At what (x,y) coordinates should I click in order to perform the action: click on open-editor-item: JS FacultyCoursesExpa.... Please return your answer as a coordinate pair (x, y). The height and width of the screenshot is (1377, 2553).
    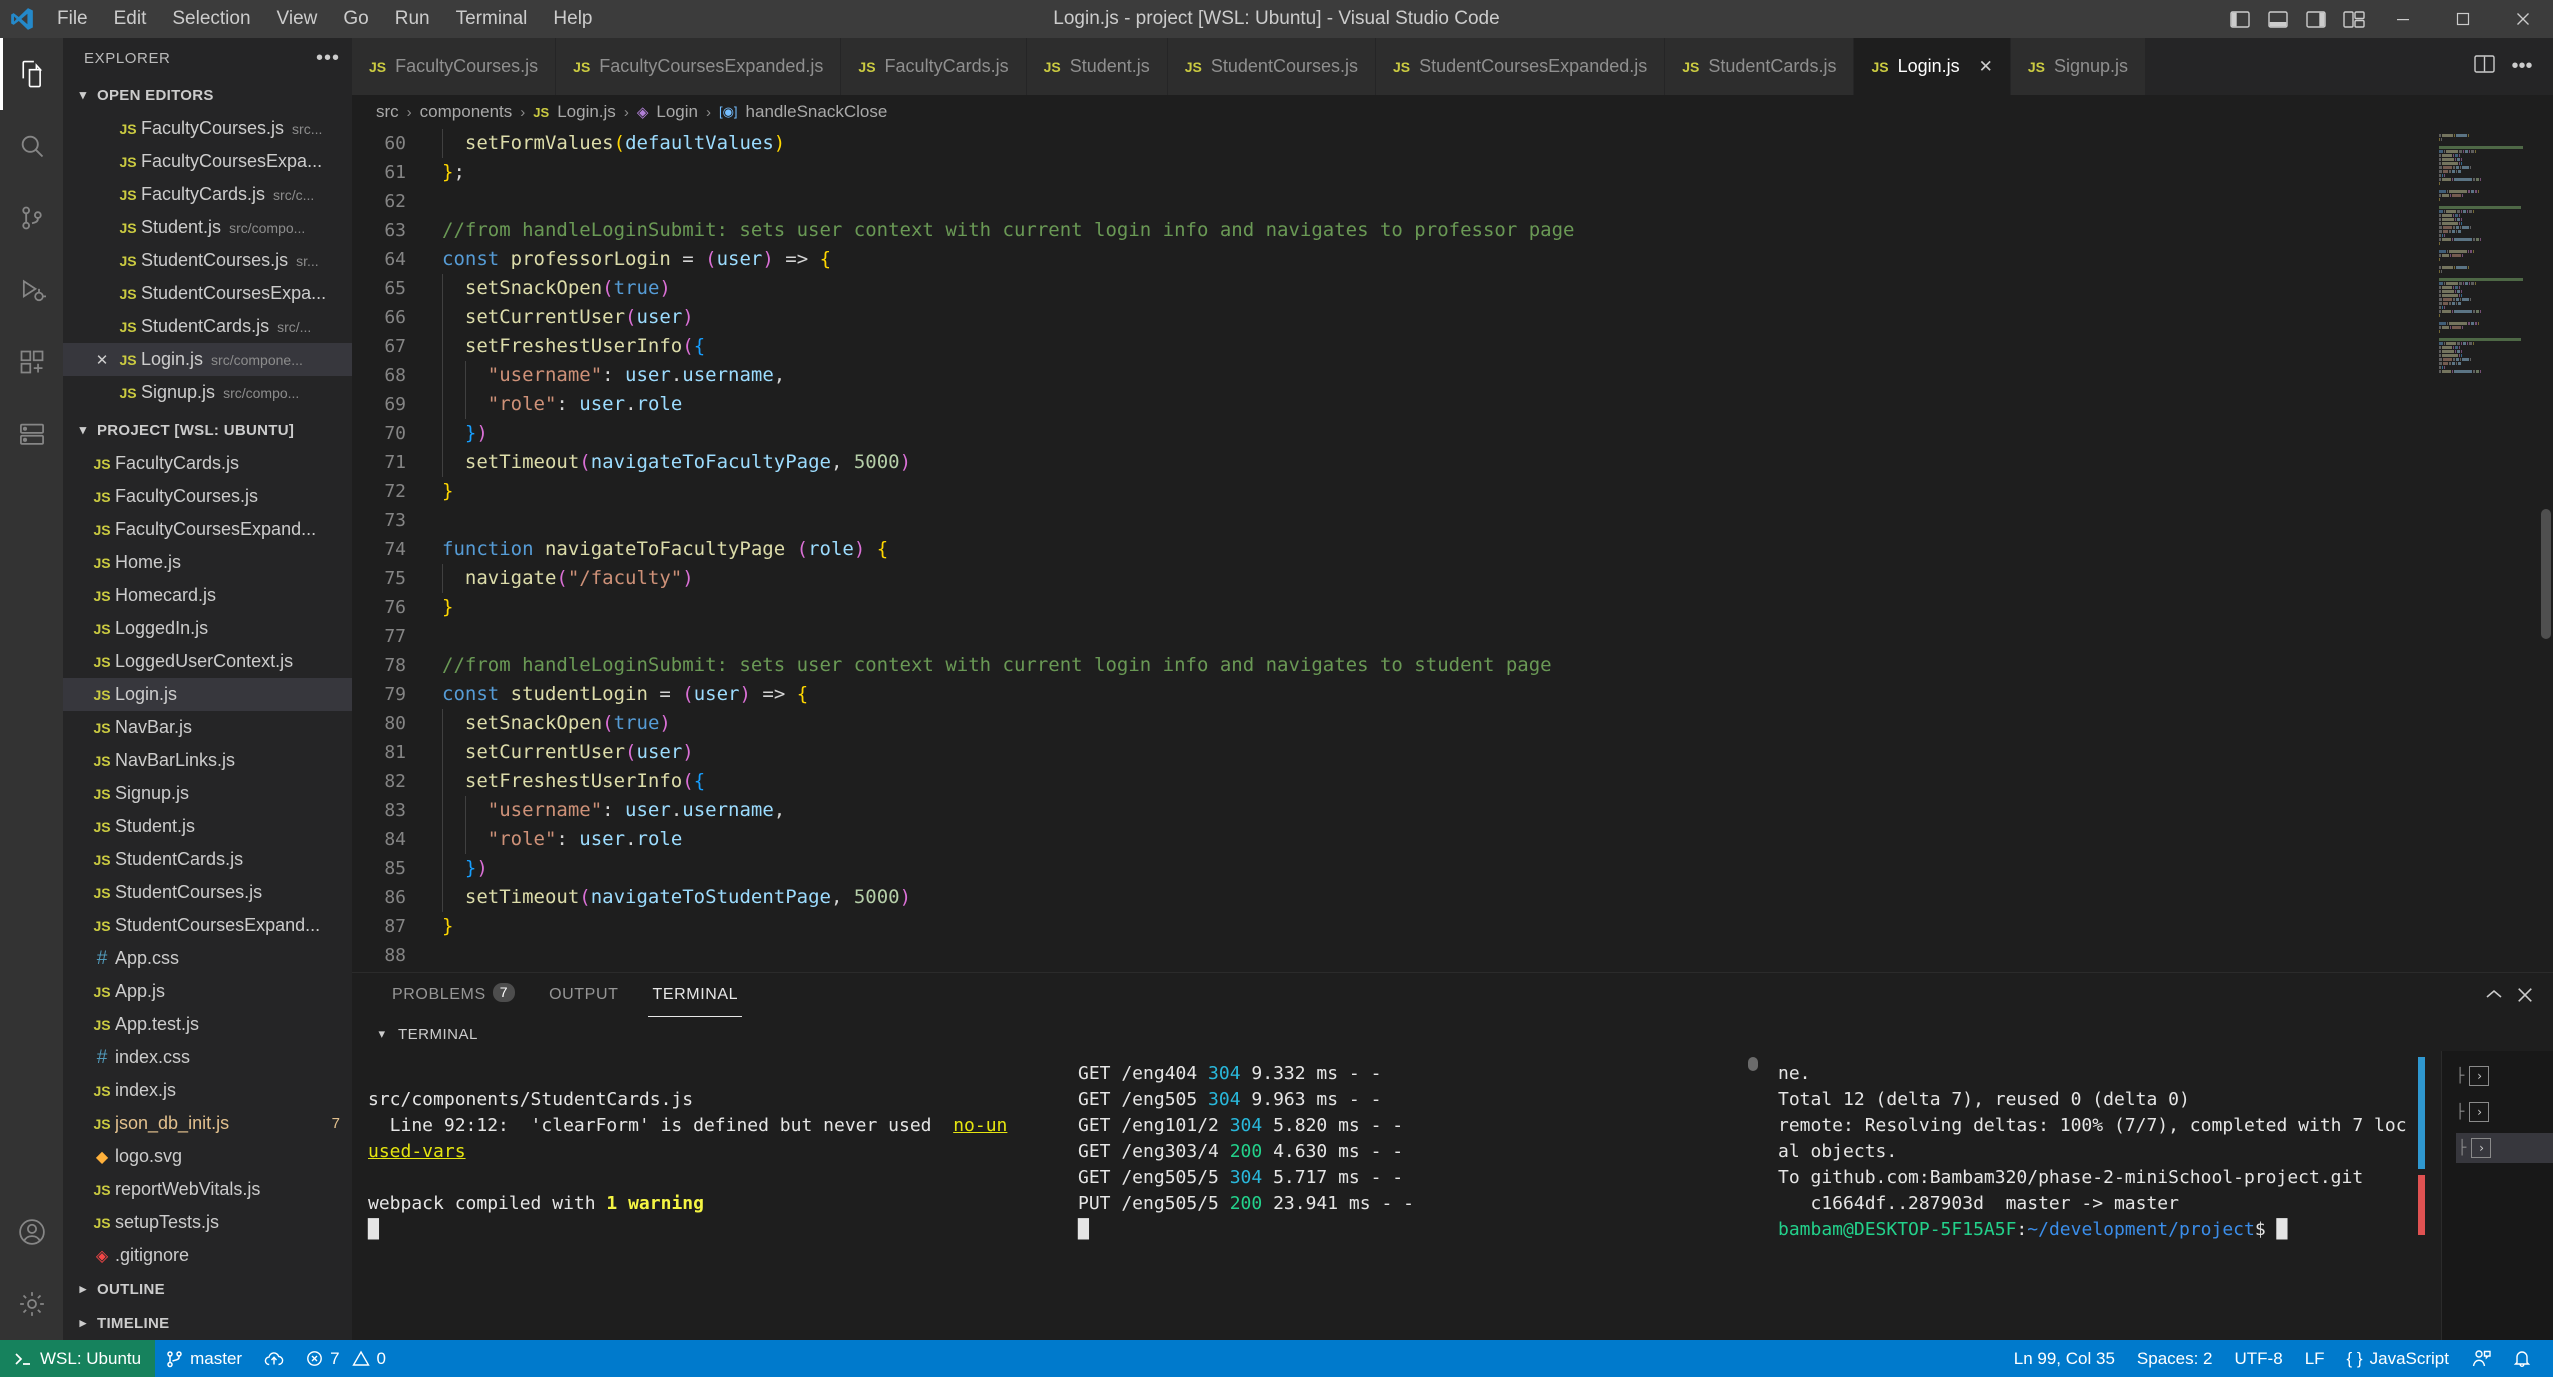
    Looking at the image, I should click on (207, 161).